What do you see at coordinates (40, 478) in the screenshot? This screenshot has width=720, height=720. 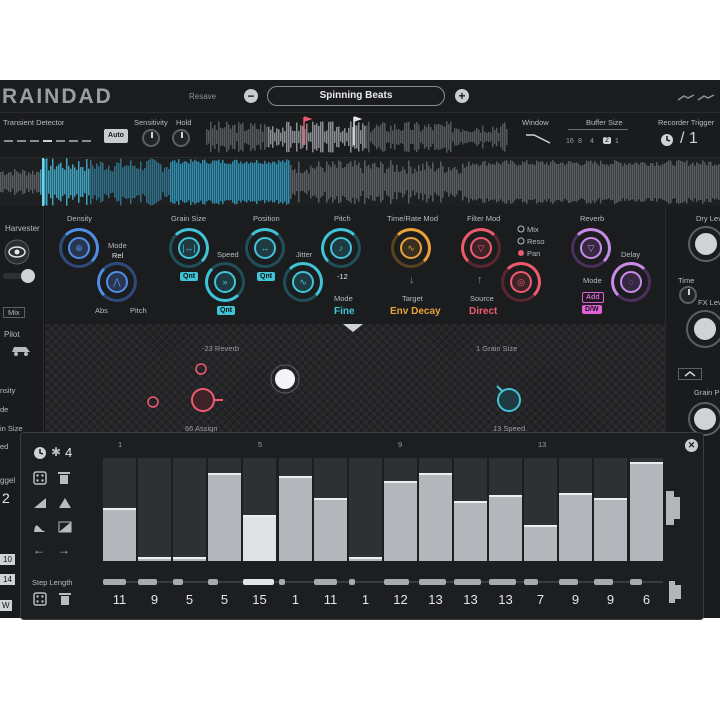 I see `dice-icon` at bounding box center [40, 478].